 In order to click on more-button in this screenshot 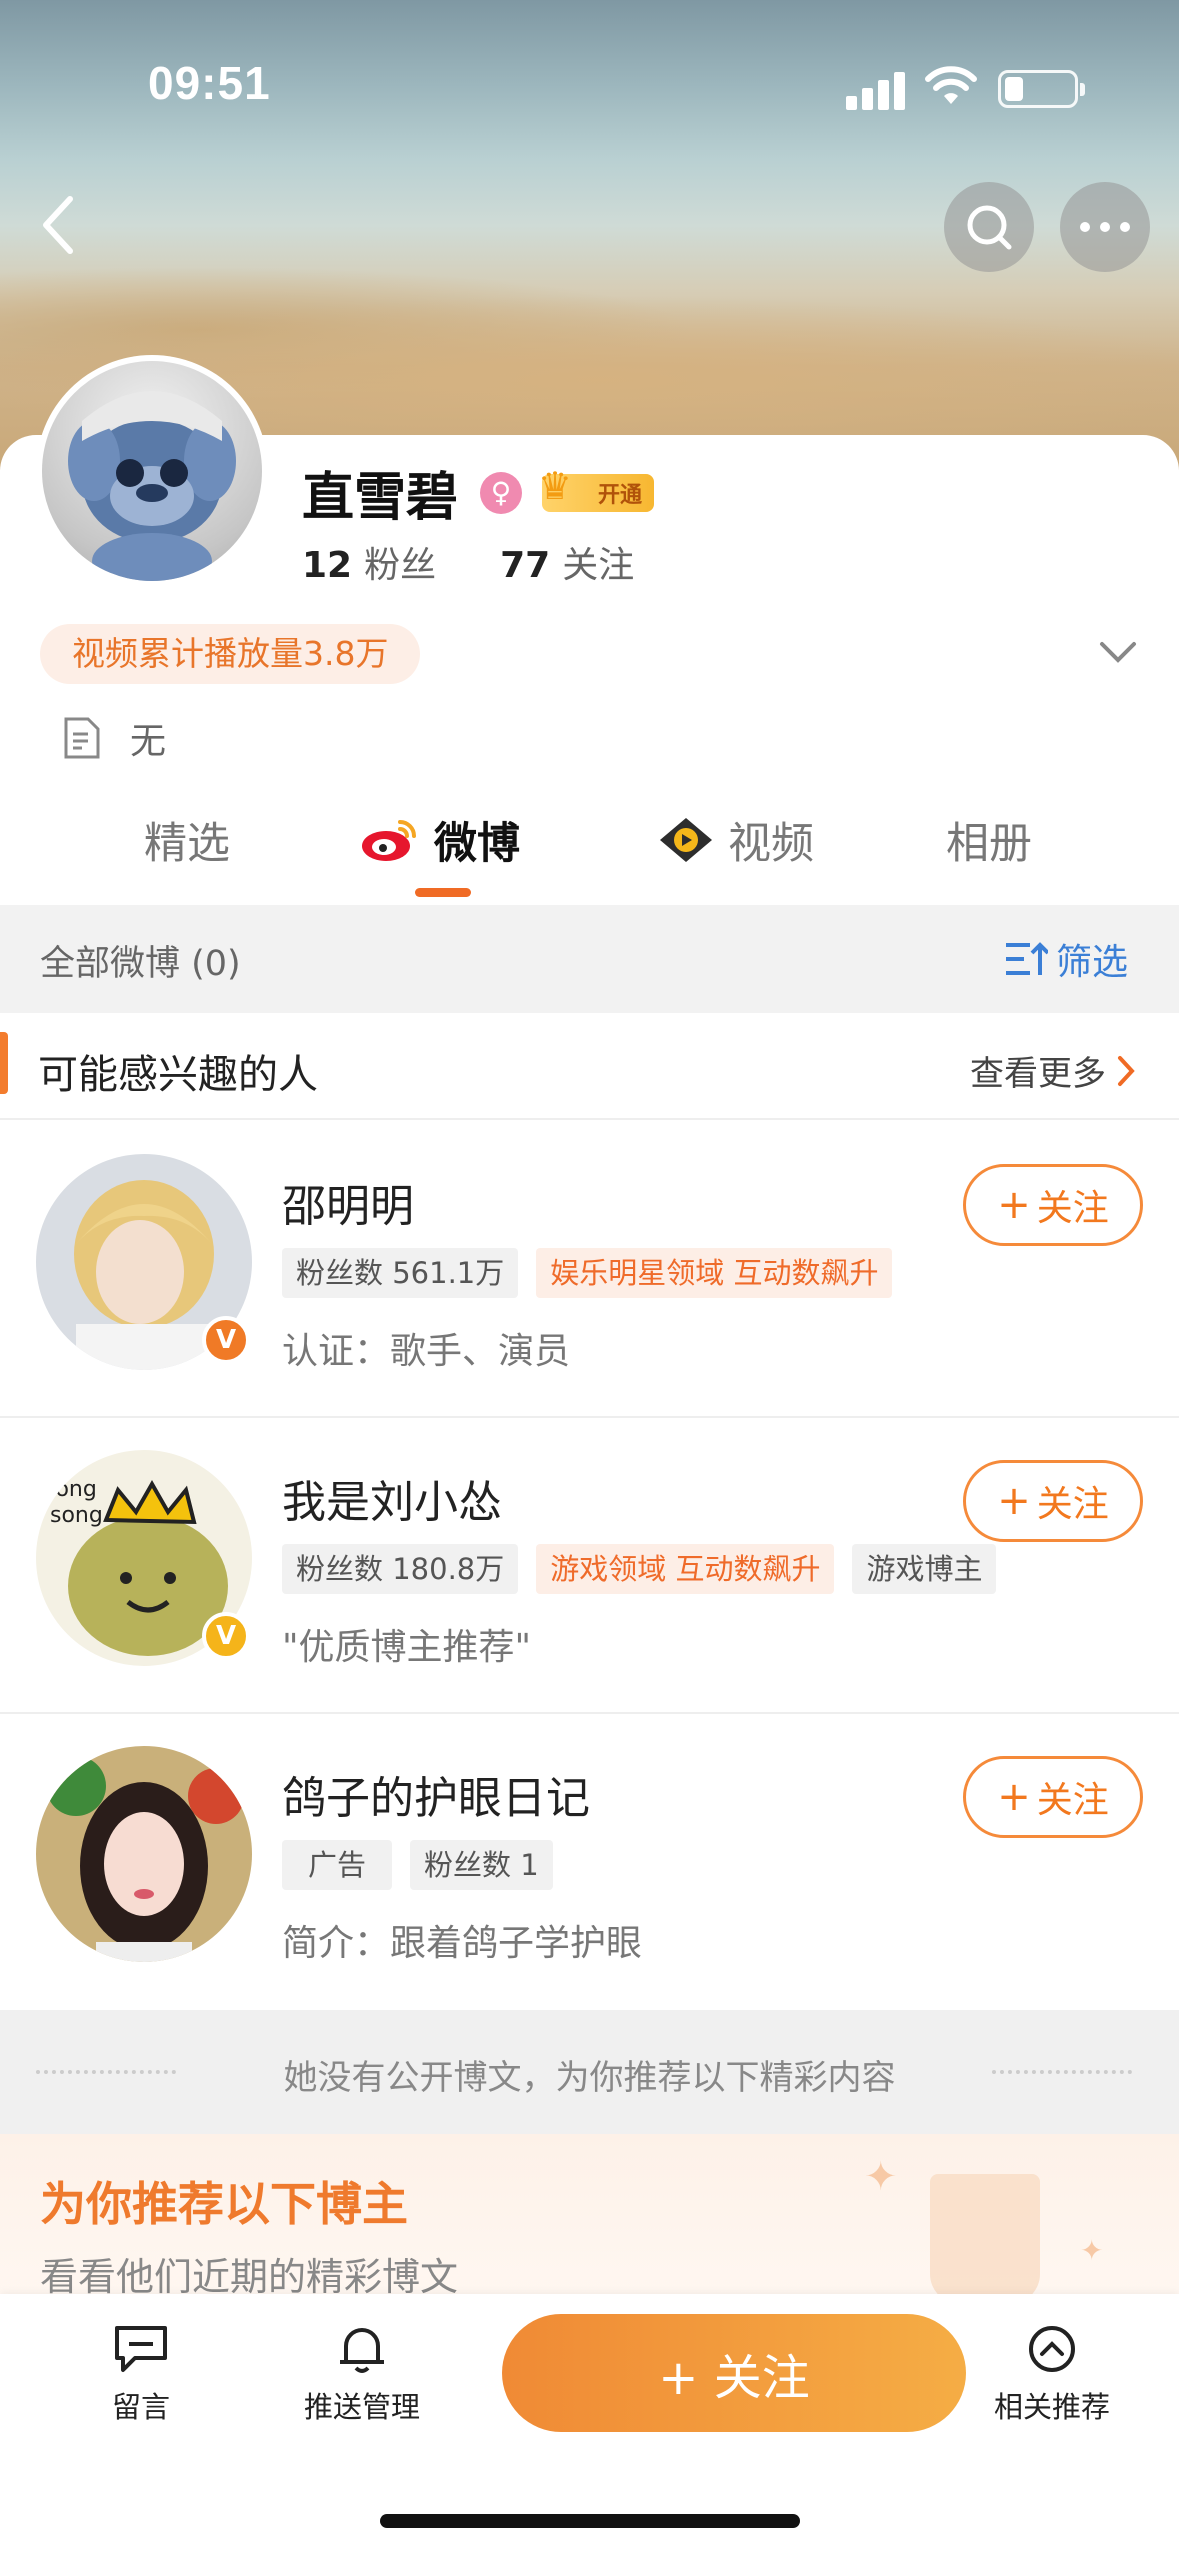, I will do `click(1105, 227)`.